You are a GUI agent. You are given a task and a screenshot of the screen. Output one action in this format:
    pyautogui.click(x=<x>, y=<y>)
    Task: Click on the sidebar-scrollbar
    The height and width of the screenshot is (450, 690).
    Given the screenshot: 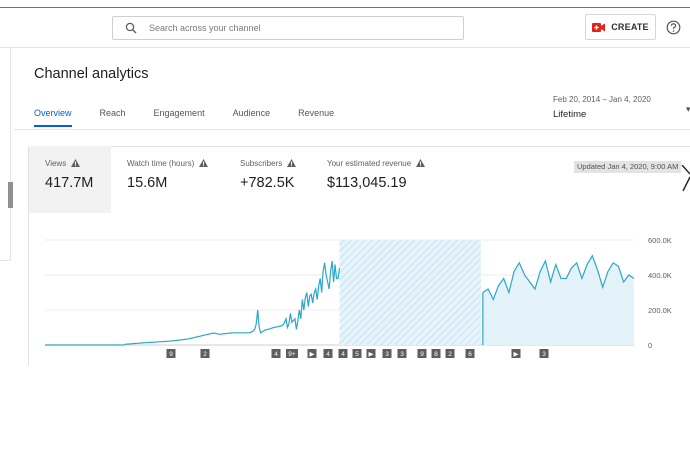 What is the action you would take?
    pyautogui.click(x=10, y=195)
    